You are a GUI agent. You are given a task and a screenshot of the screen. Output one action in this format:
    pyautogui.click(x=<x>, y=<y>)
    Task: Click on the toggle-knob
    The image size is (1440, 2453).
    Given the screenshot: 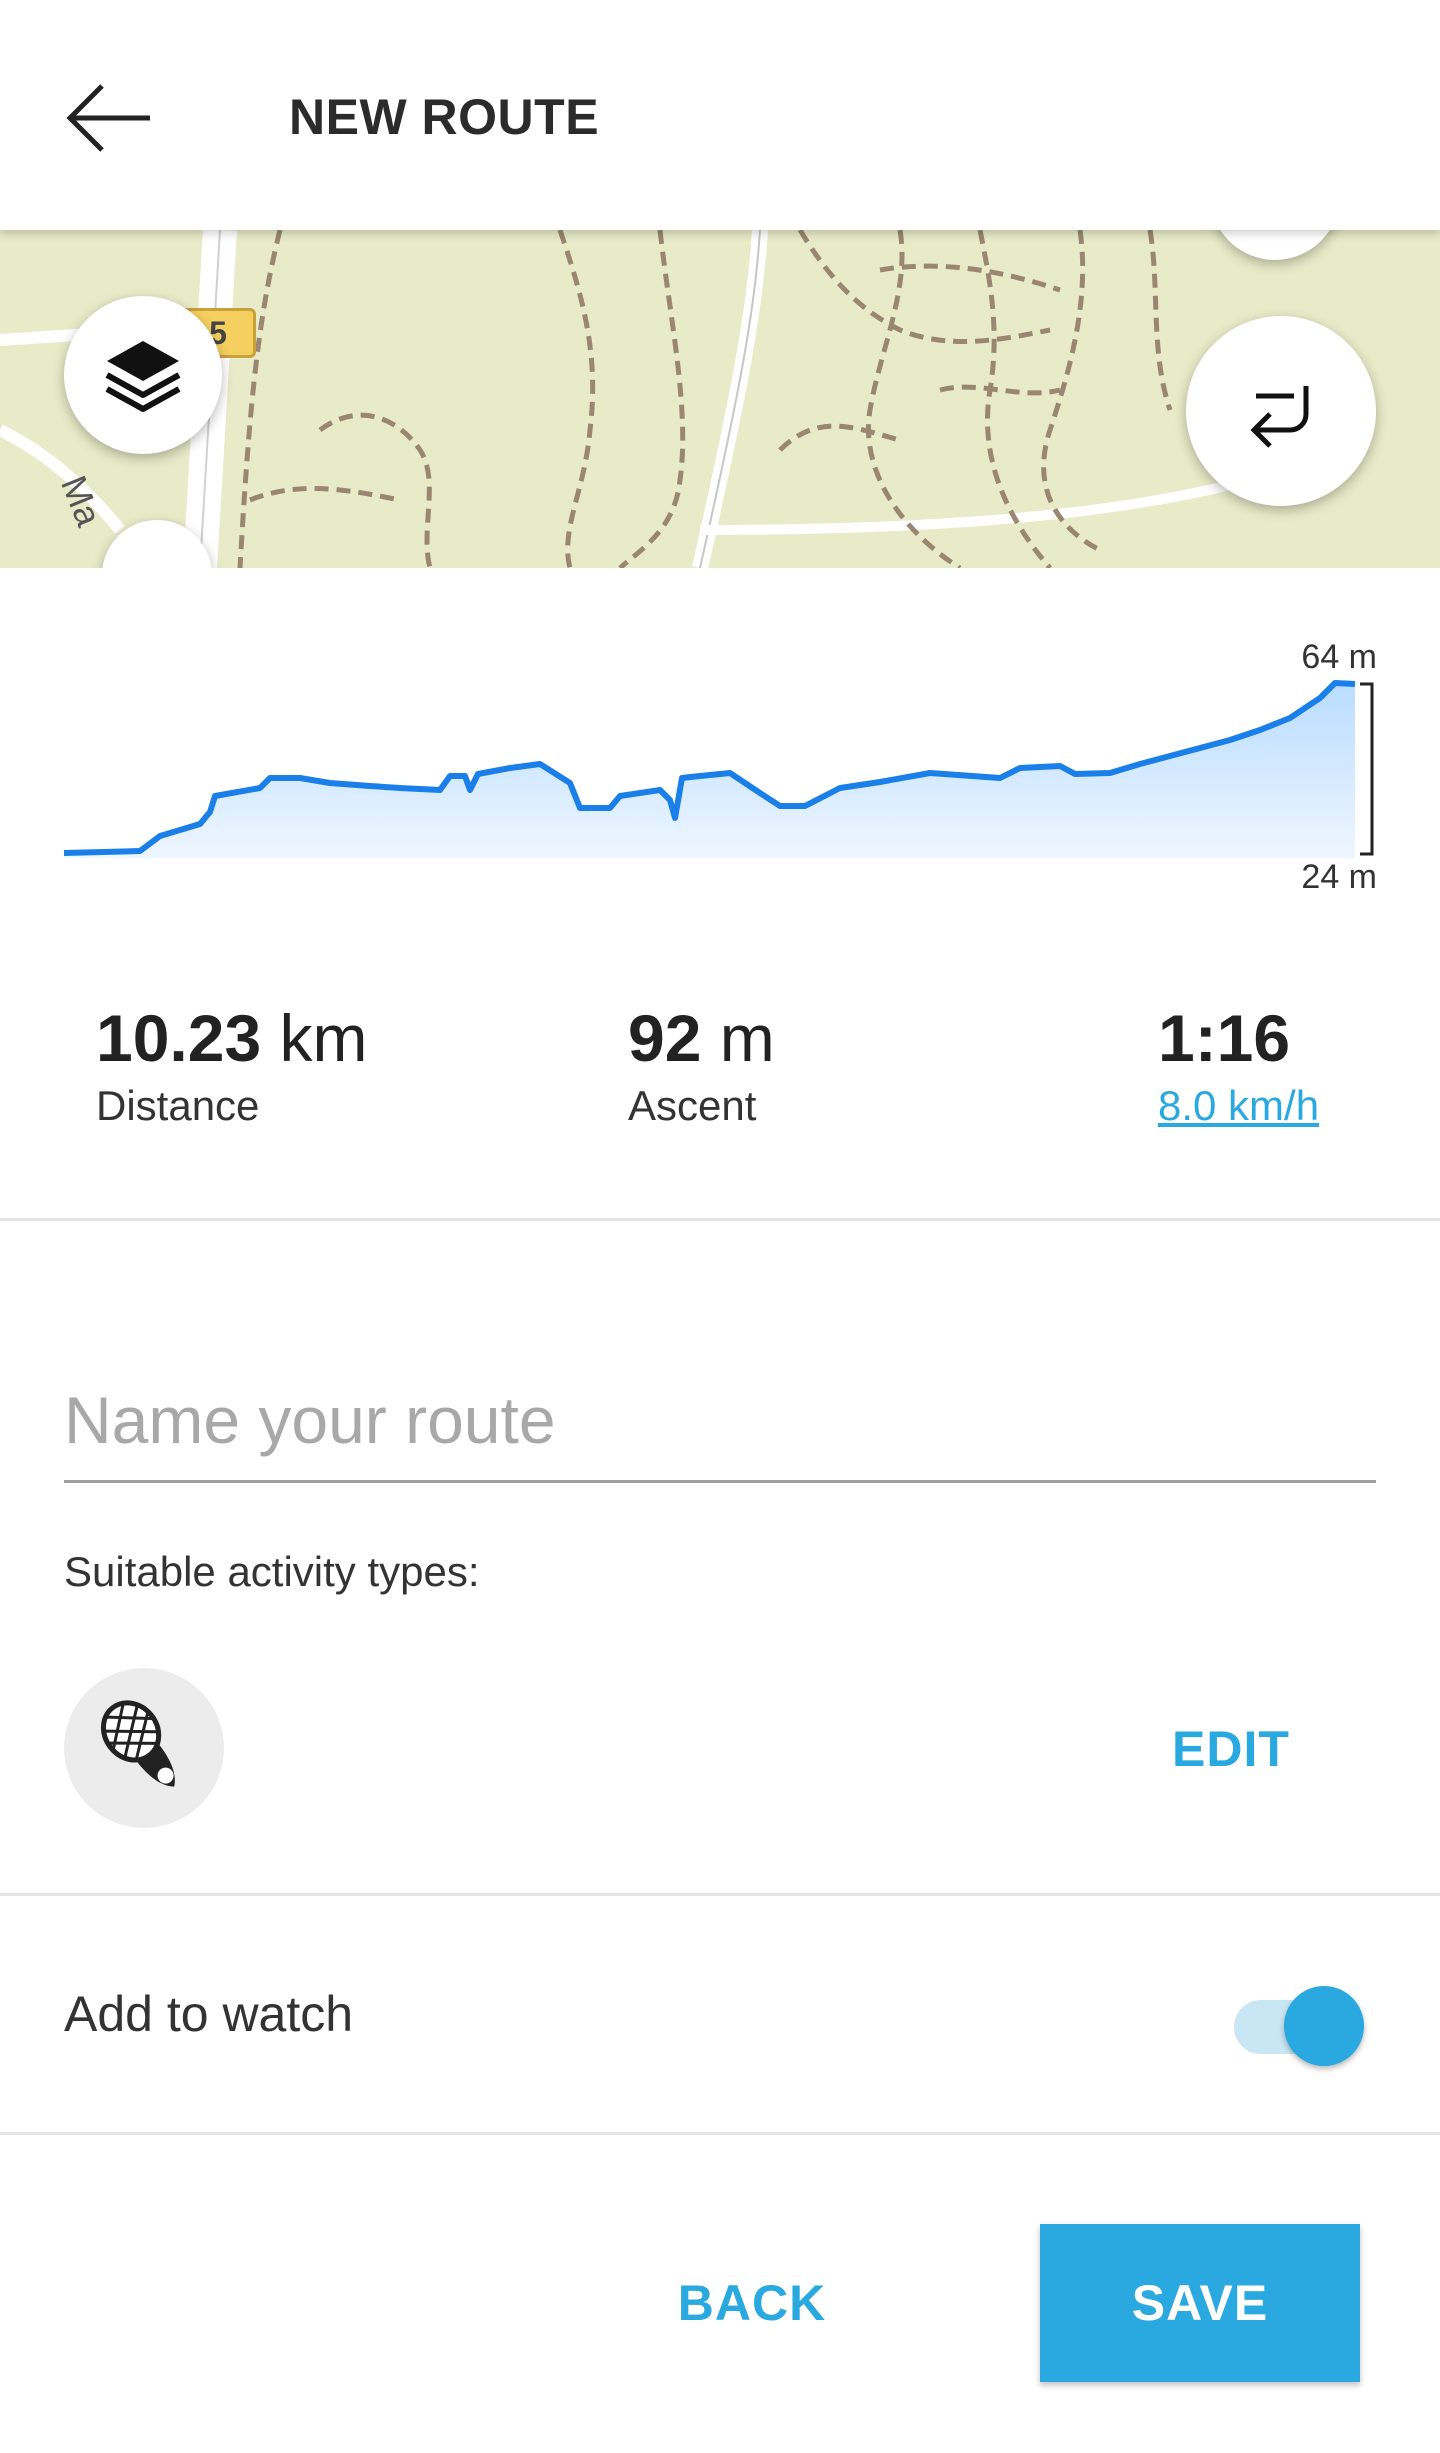 What is the action you would take?
    pyautogui.click(x=1324, y=2026)
    